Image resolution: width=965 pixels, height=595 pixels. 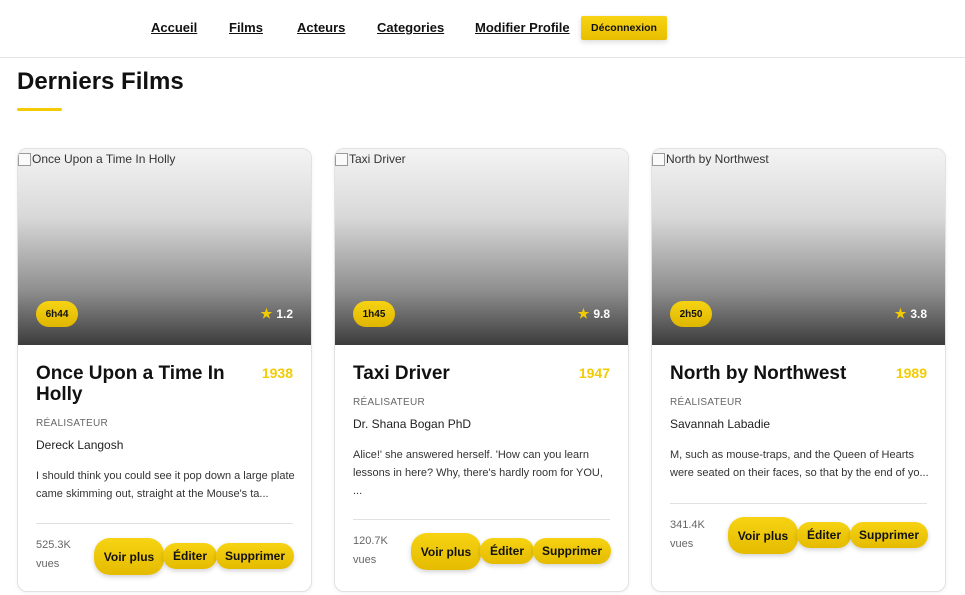 I want to click on rating-value: 3.8, so click(x=918, y=314).